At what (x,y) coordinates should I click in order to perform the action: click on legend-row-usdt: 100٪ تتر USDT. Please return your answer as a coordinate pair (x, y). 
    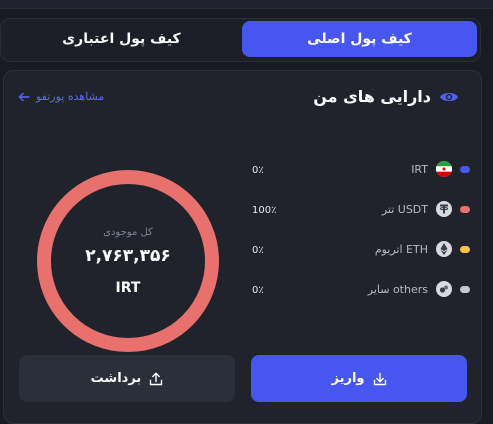
    Looking at the image, I should click on (361, 221).